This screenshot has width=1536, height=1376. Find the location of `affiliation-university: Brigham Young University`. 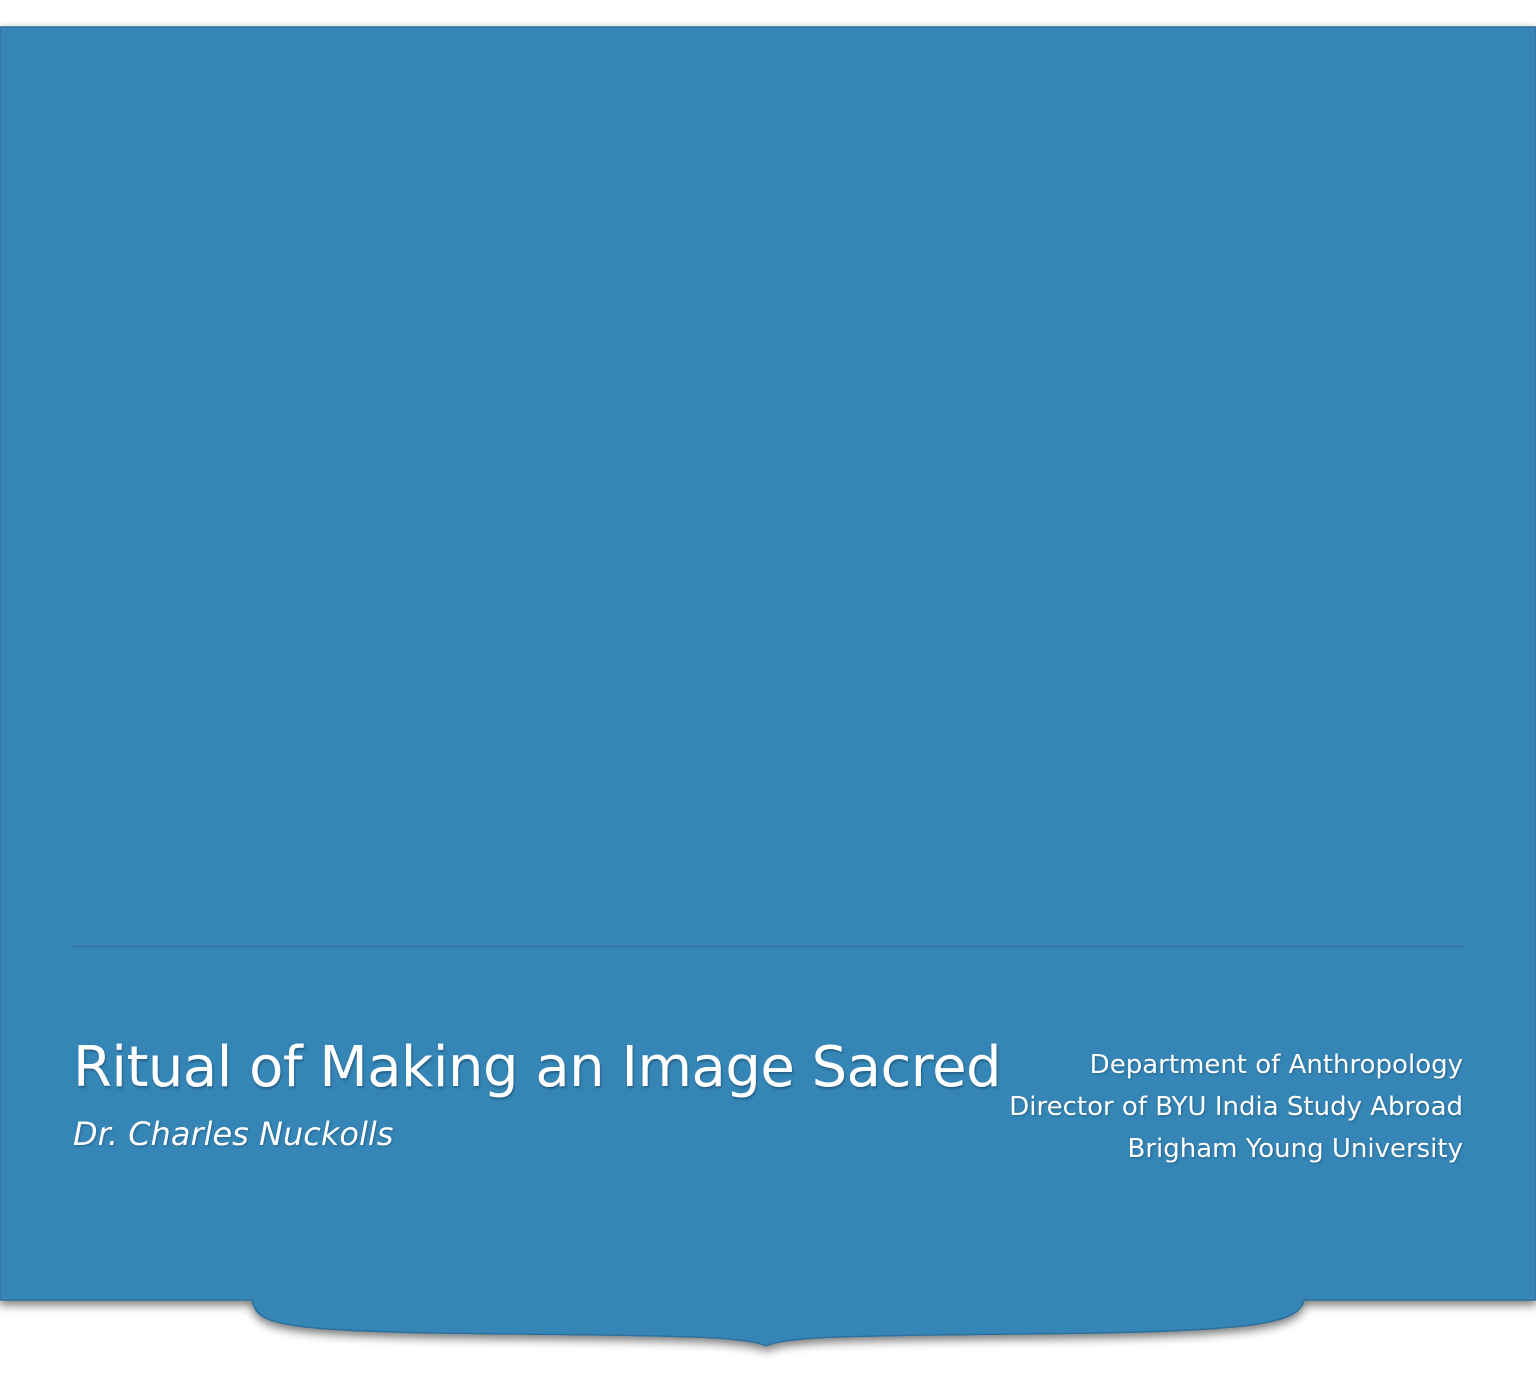

affiliation-university: Brigham Young University is located at coordinates (1295, 1149).